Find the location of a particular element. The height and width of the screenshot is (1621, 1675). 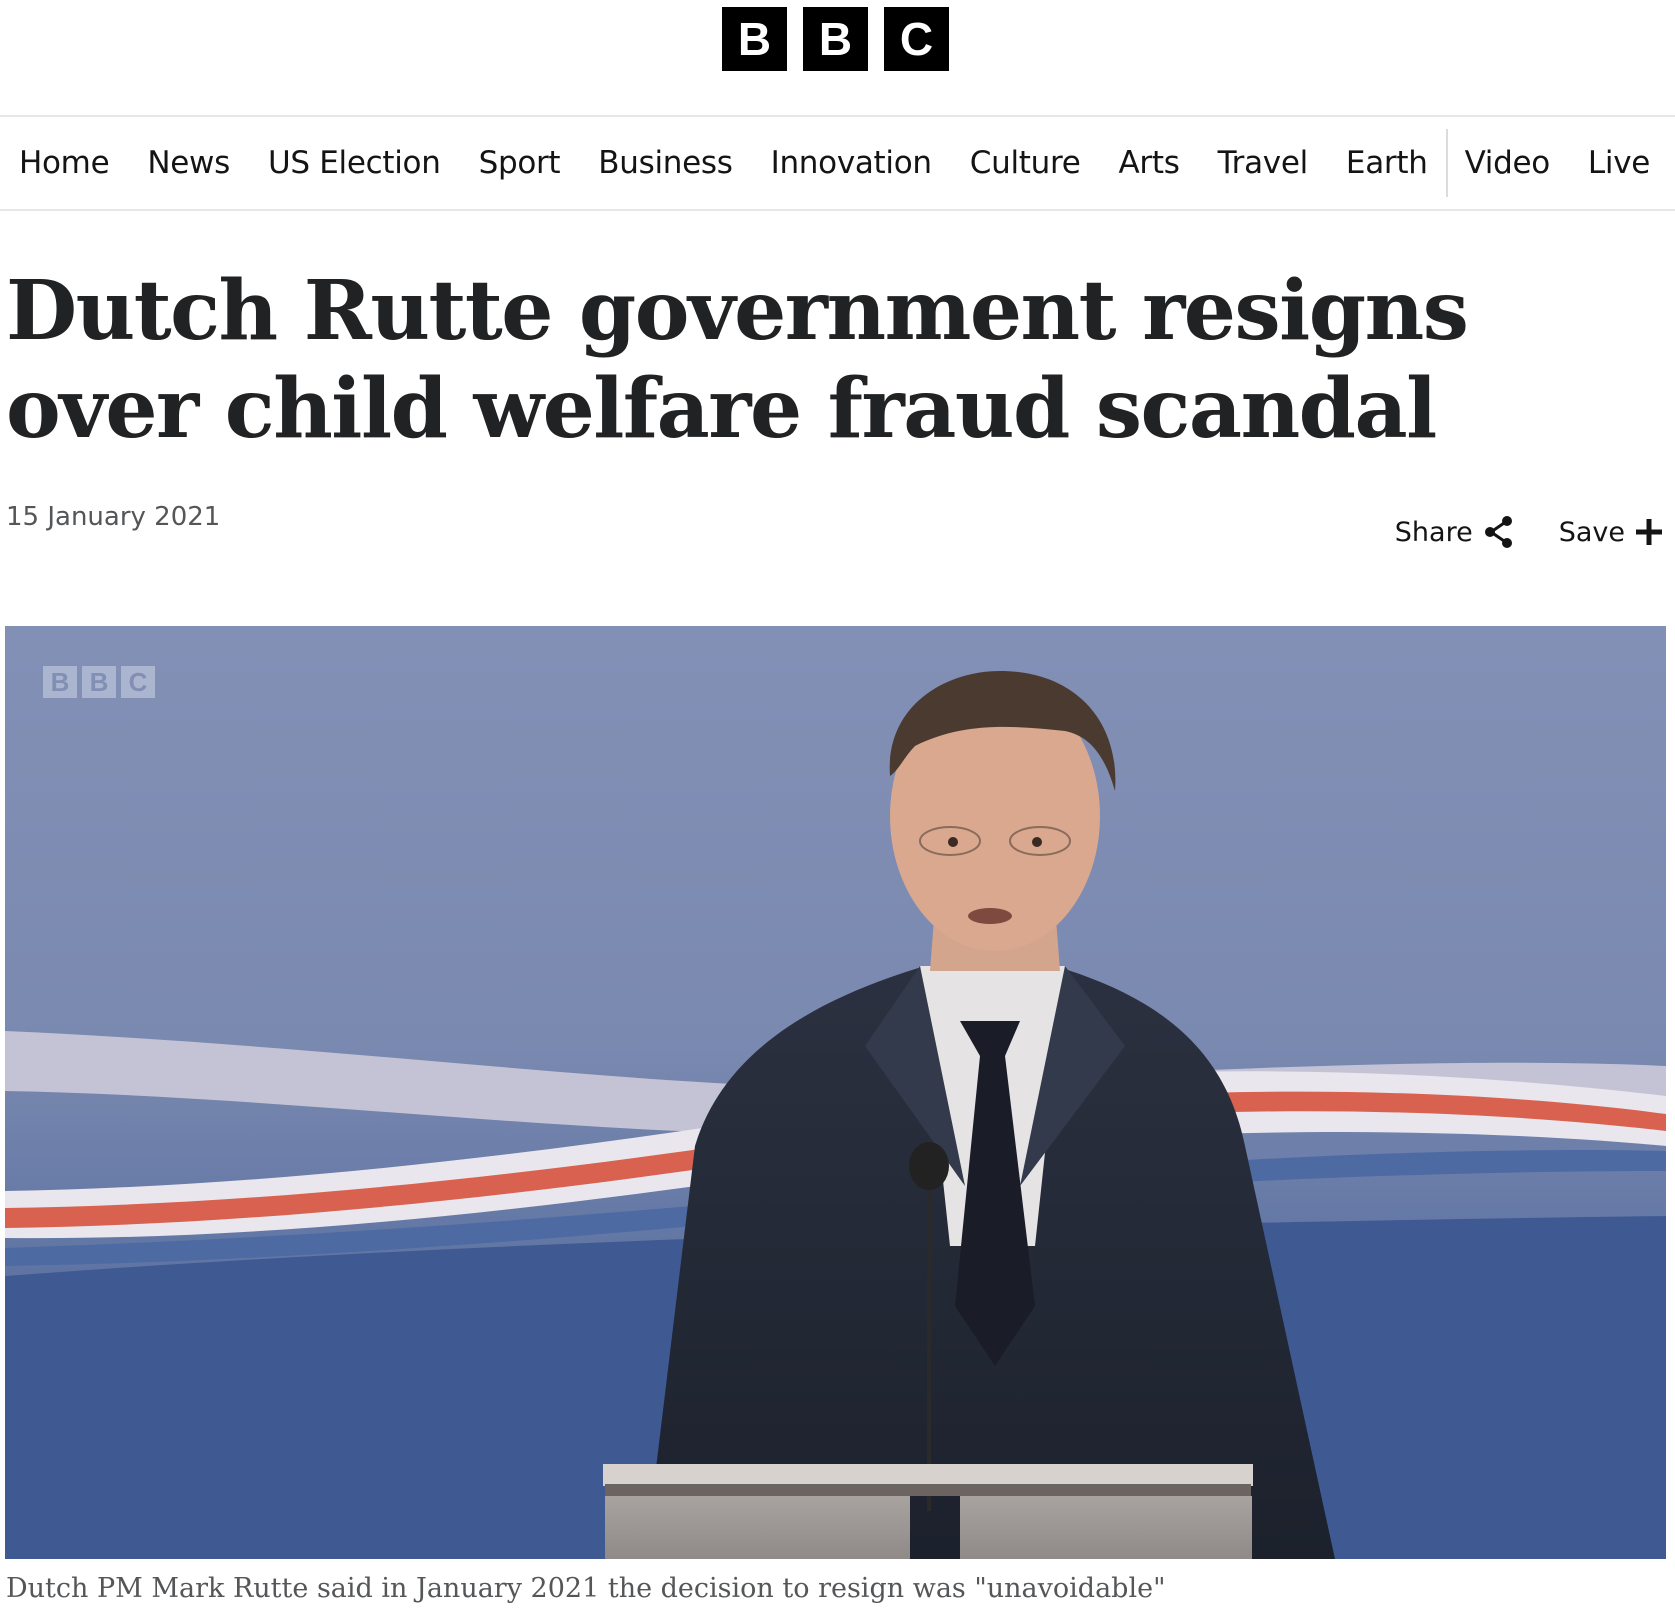

share-label: Share is located at coordinates (1433, 532).